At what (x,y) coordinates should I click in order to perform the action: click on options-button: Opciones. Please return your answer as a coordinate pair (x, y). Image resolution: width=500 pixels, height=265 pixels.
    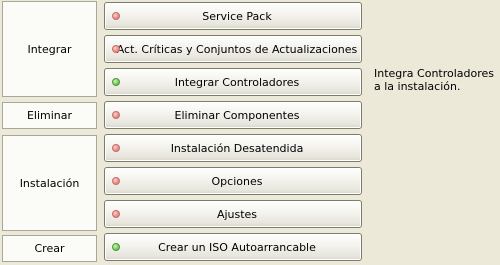
    Looking at the image, I should click on (233, 181).